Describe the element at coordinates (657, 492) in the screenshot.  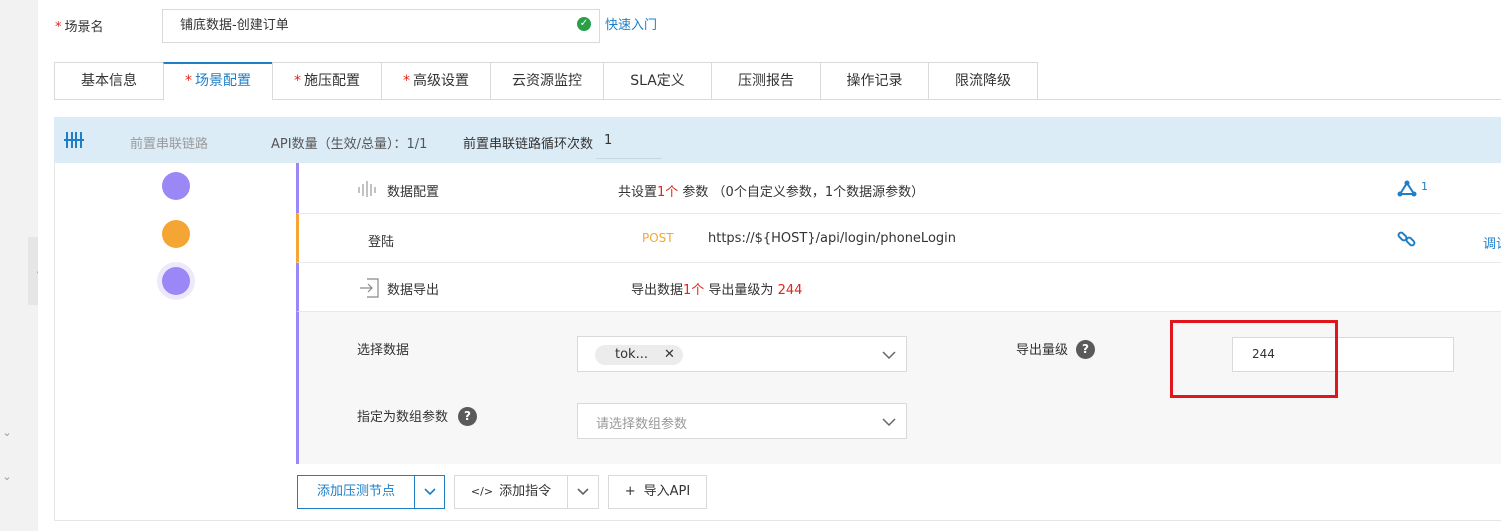
I see `import-api-button: + 导入API` at that location.